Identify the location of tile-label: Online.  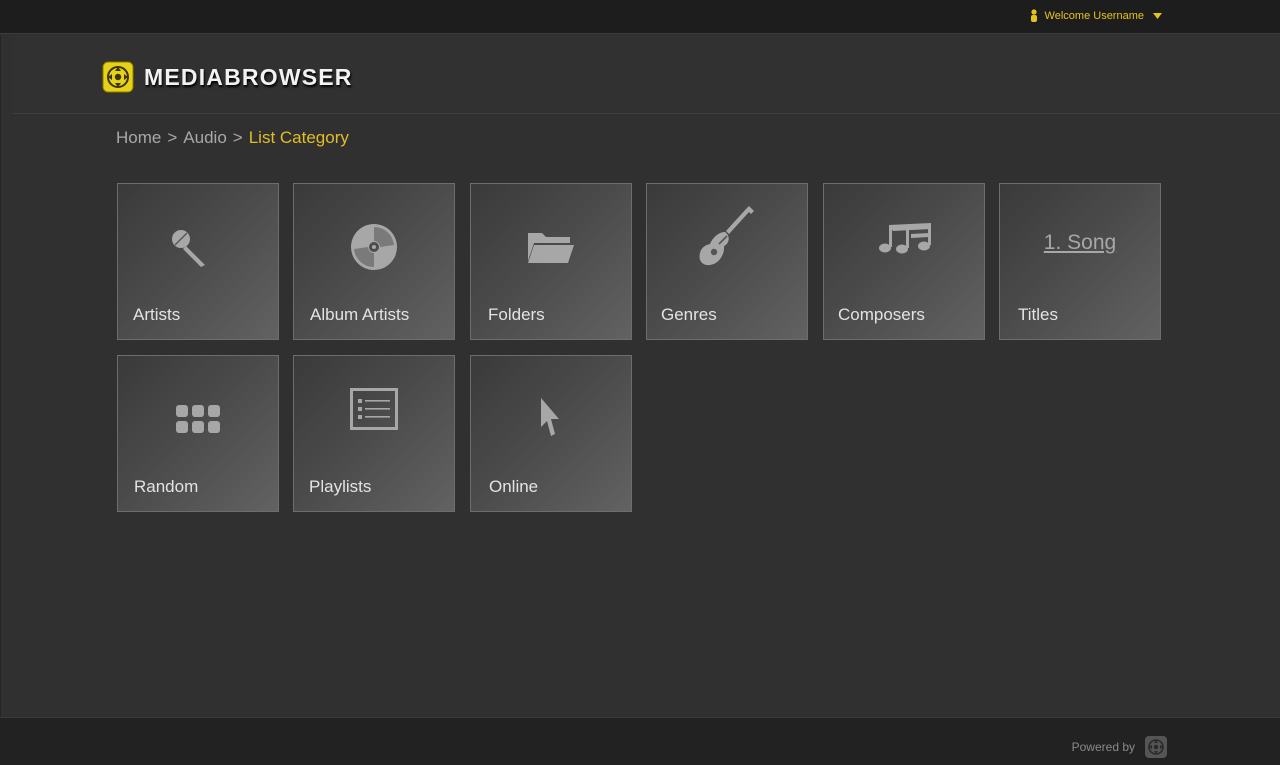
(514, 486).